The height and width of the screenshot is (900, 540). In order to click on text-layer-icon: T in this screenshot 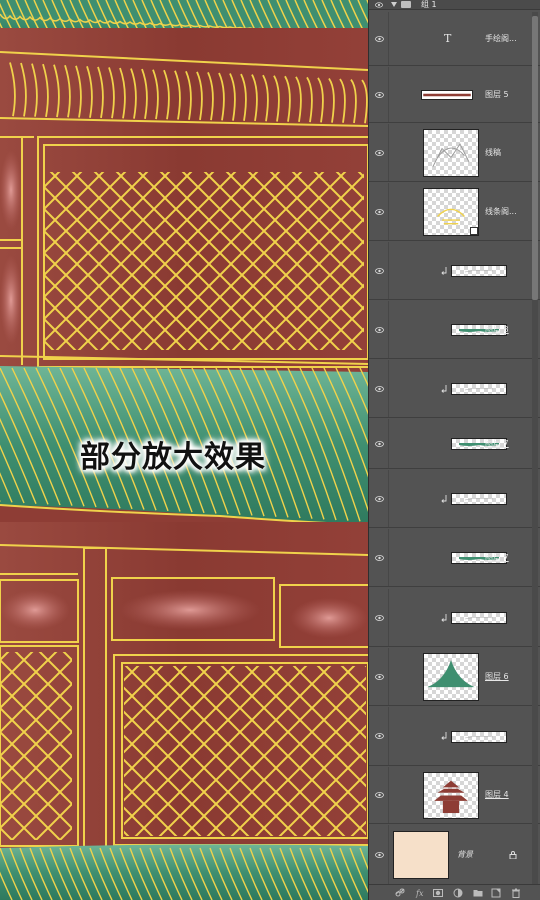, I will do `click(448, 38)`.